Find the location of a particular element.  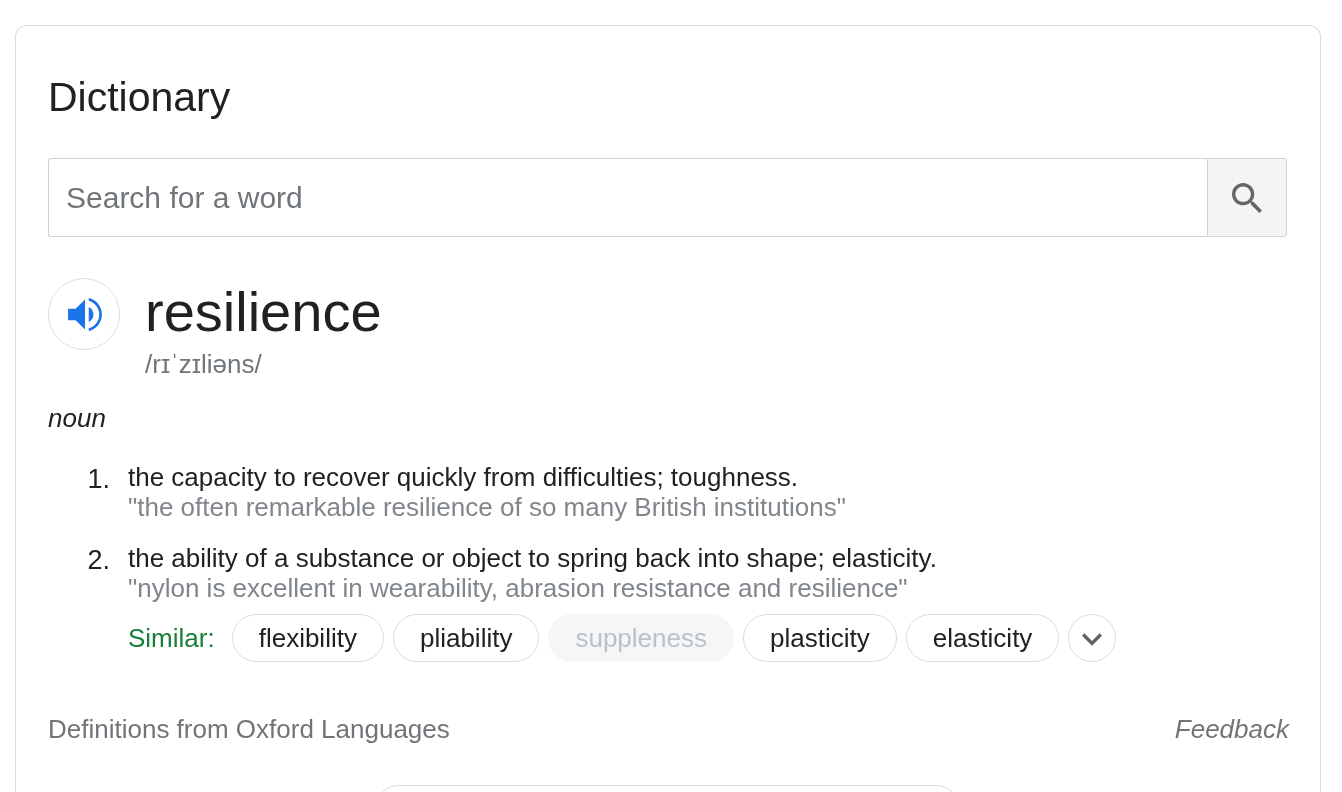

chevron-down-icon is located at coordinates (1092, 639).